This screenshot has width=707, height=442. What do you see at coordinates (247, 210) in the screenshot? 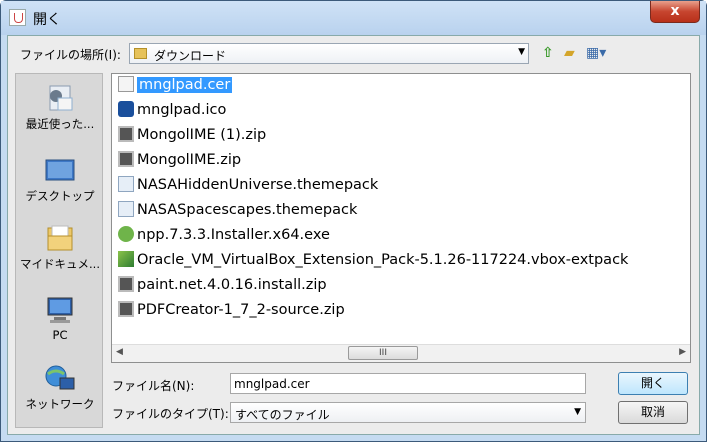
I see `file-name: NASASpacescapes.themepack` at bounding box center [247, 210].